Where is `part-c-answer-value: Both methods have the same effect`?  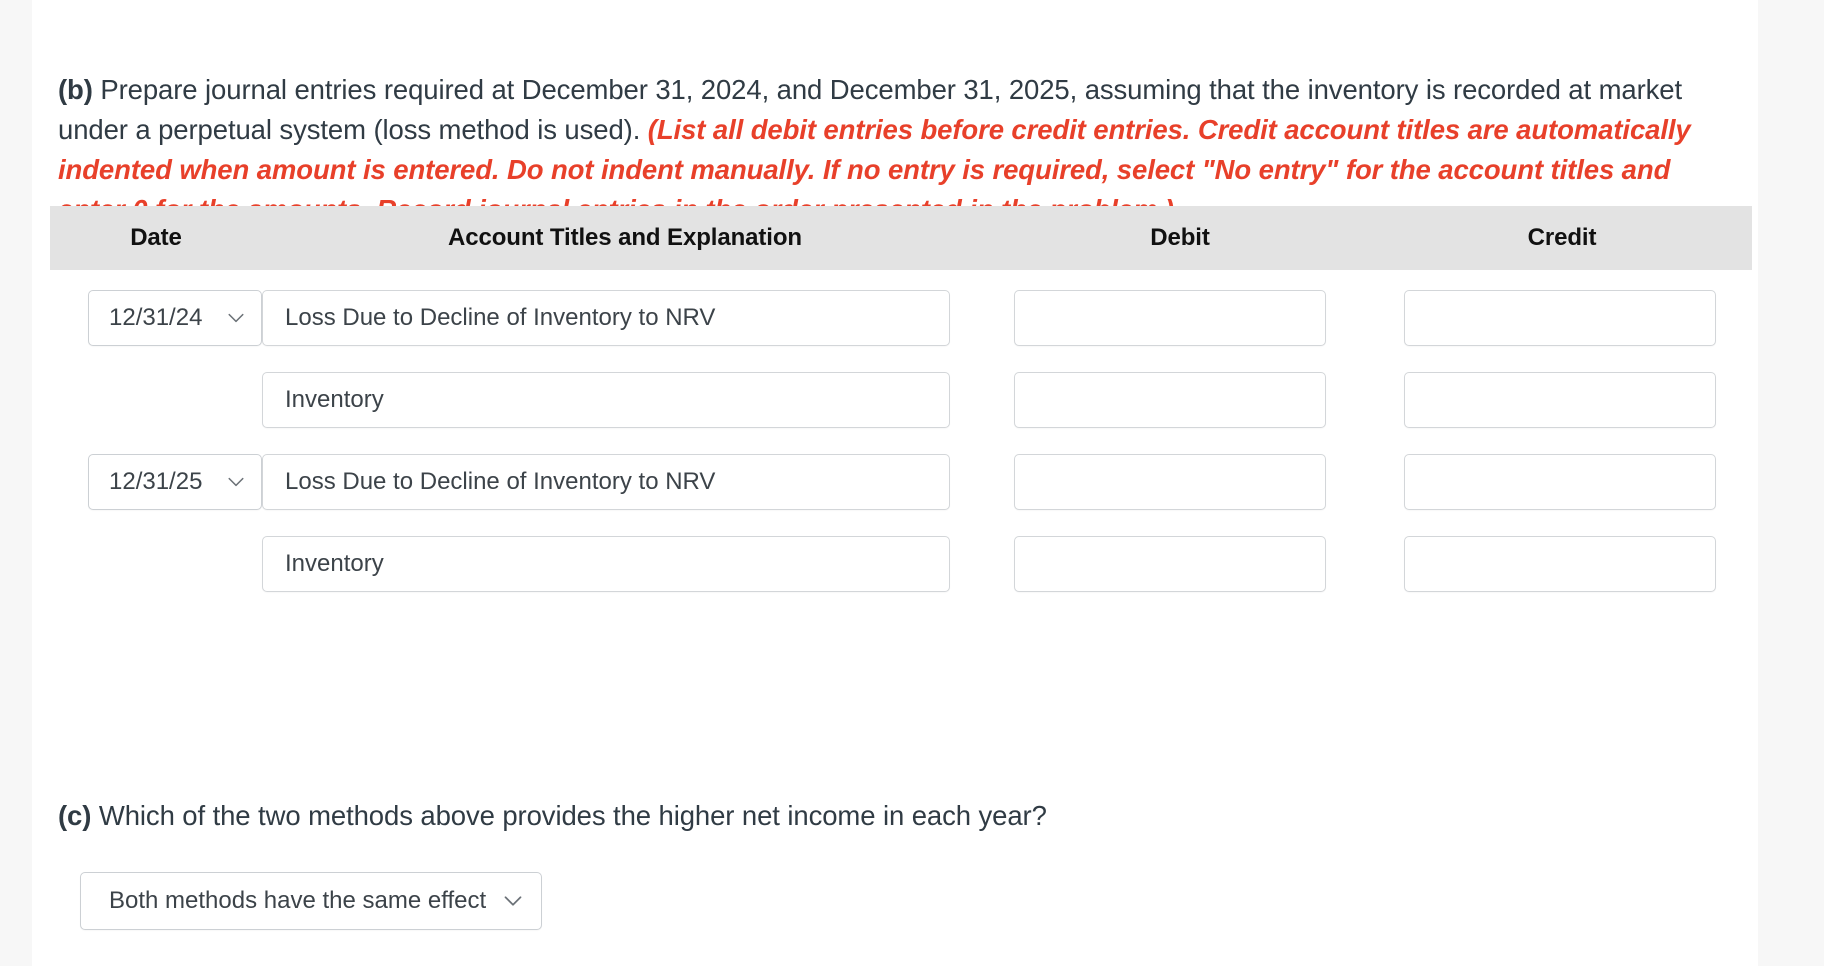 part-c-answer-value: Both methods have the same effect is located at coordinates (298, 900).